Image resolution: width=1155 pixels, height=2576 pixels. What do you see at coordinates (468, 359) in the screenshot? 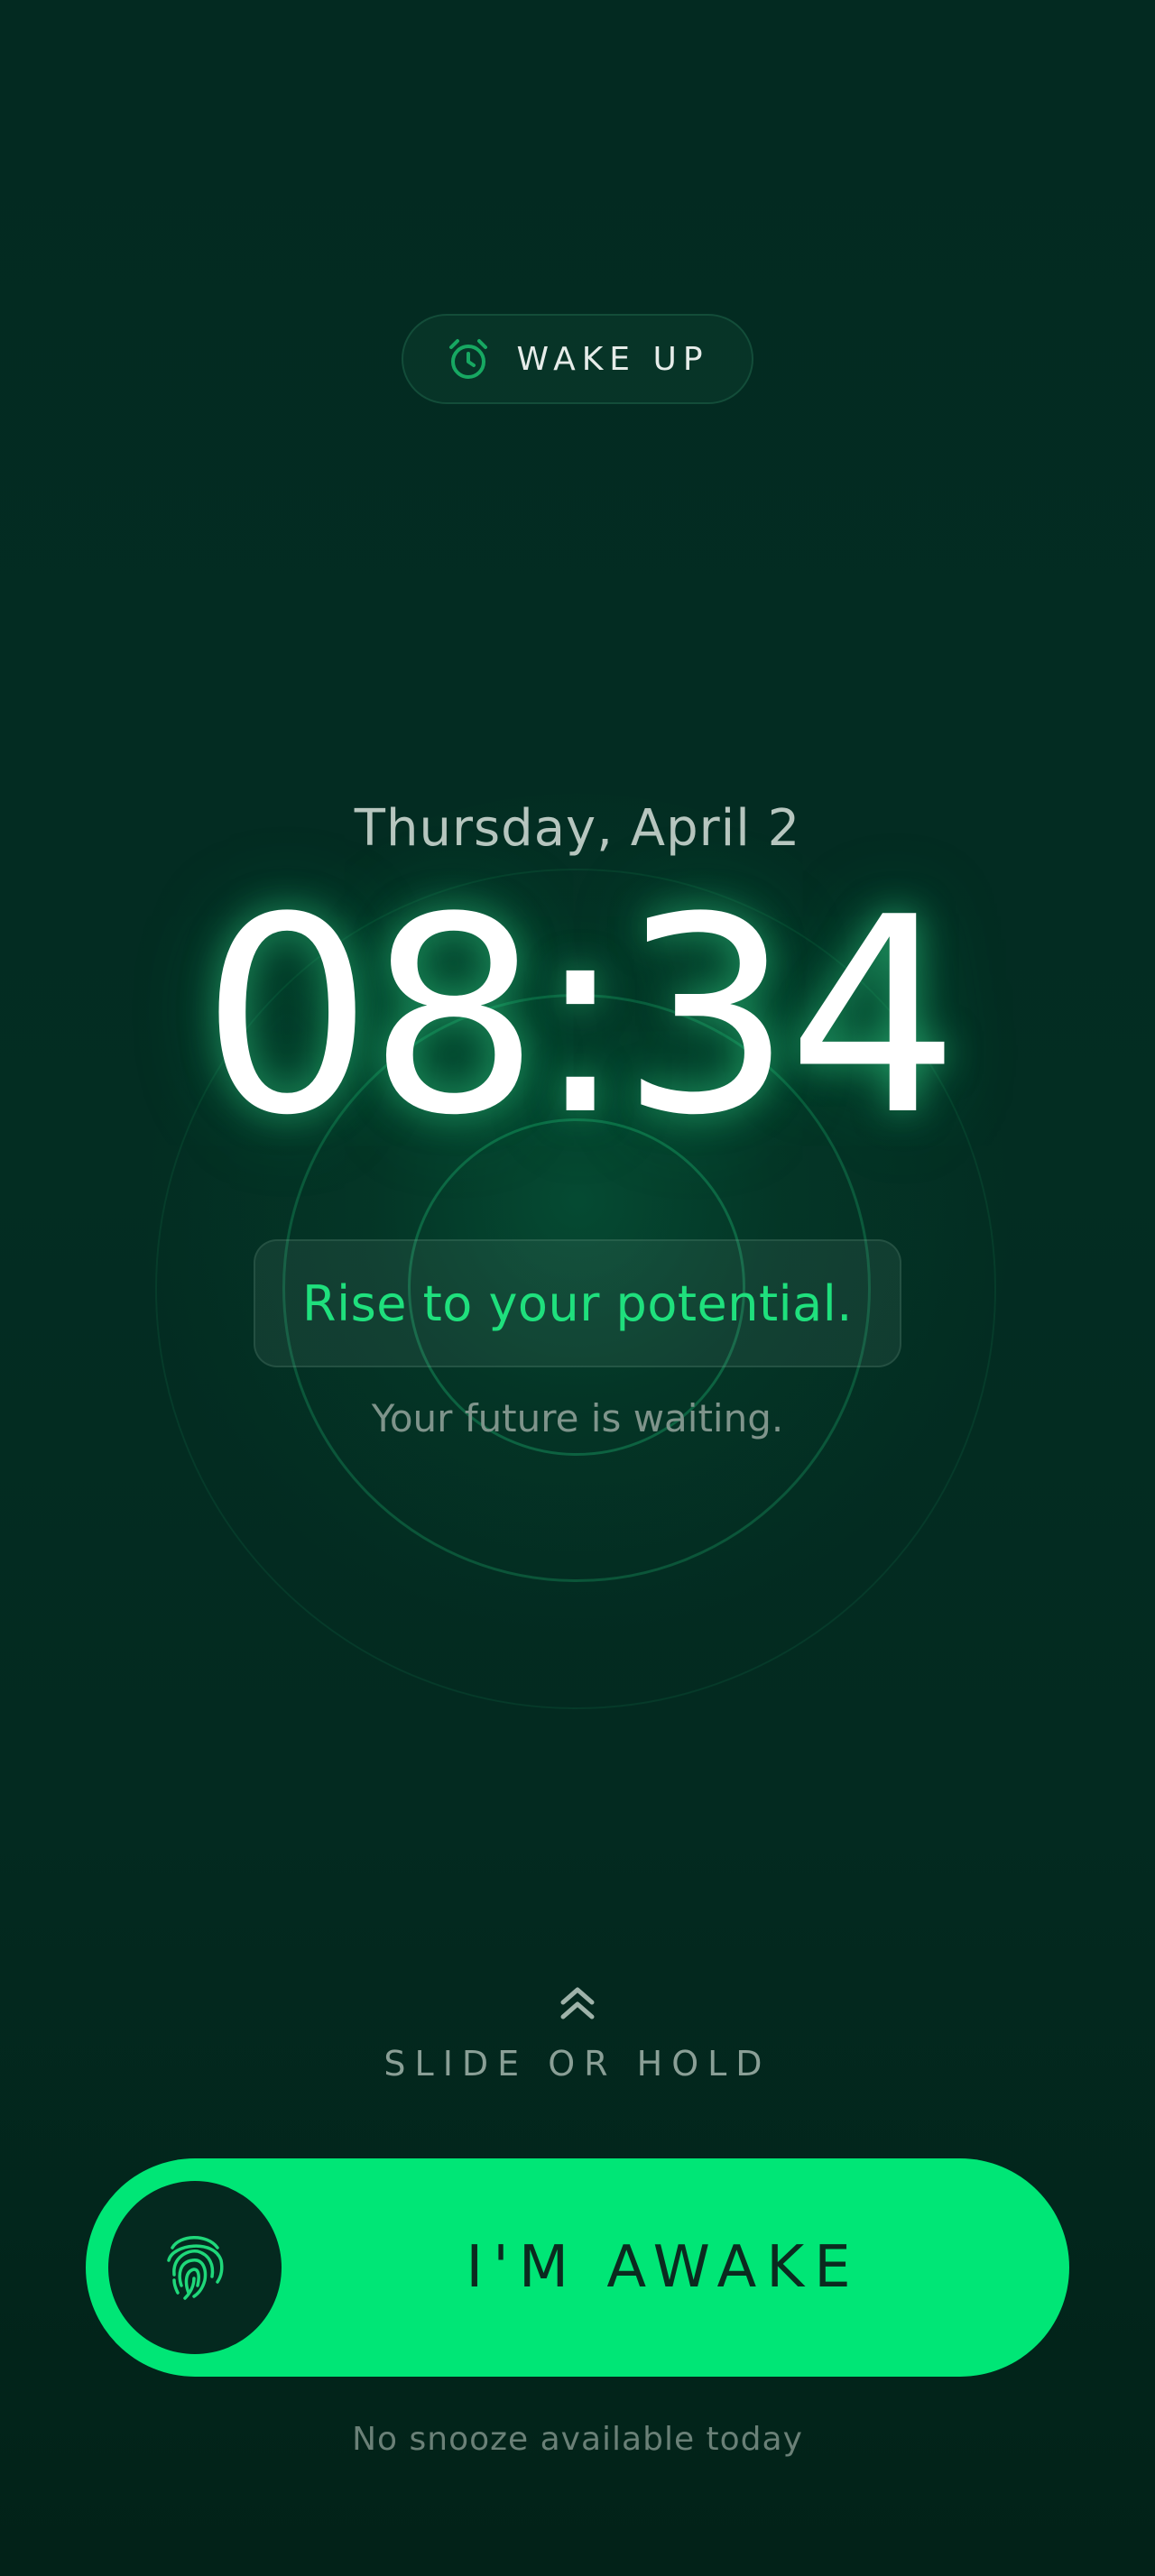
I see `alarm-clock-icon` at bounding box center [468, 359].